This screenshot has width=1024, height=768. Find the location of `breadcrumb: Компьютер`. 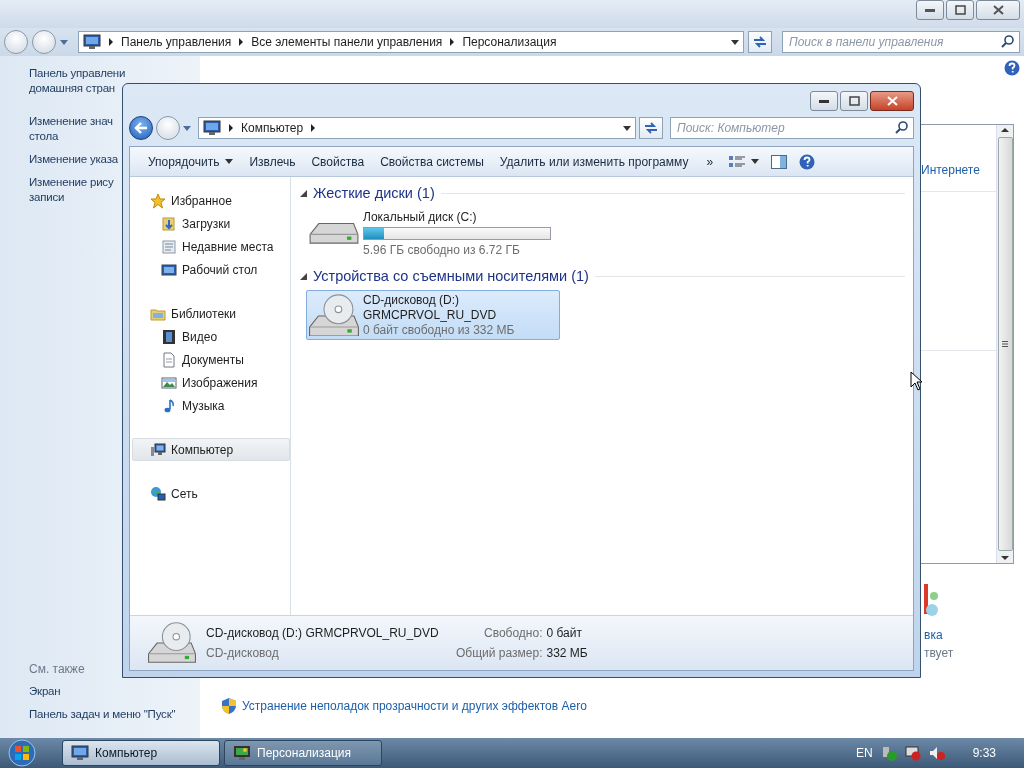

breadcrumb: Компьютер is located at coordinates (272, 128).